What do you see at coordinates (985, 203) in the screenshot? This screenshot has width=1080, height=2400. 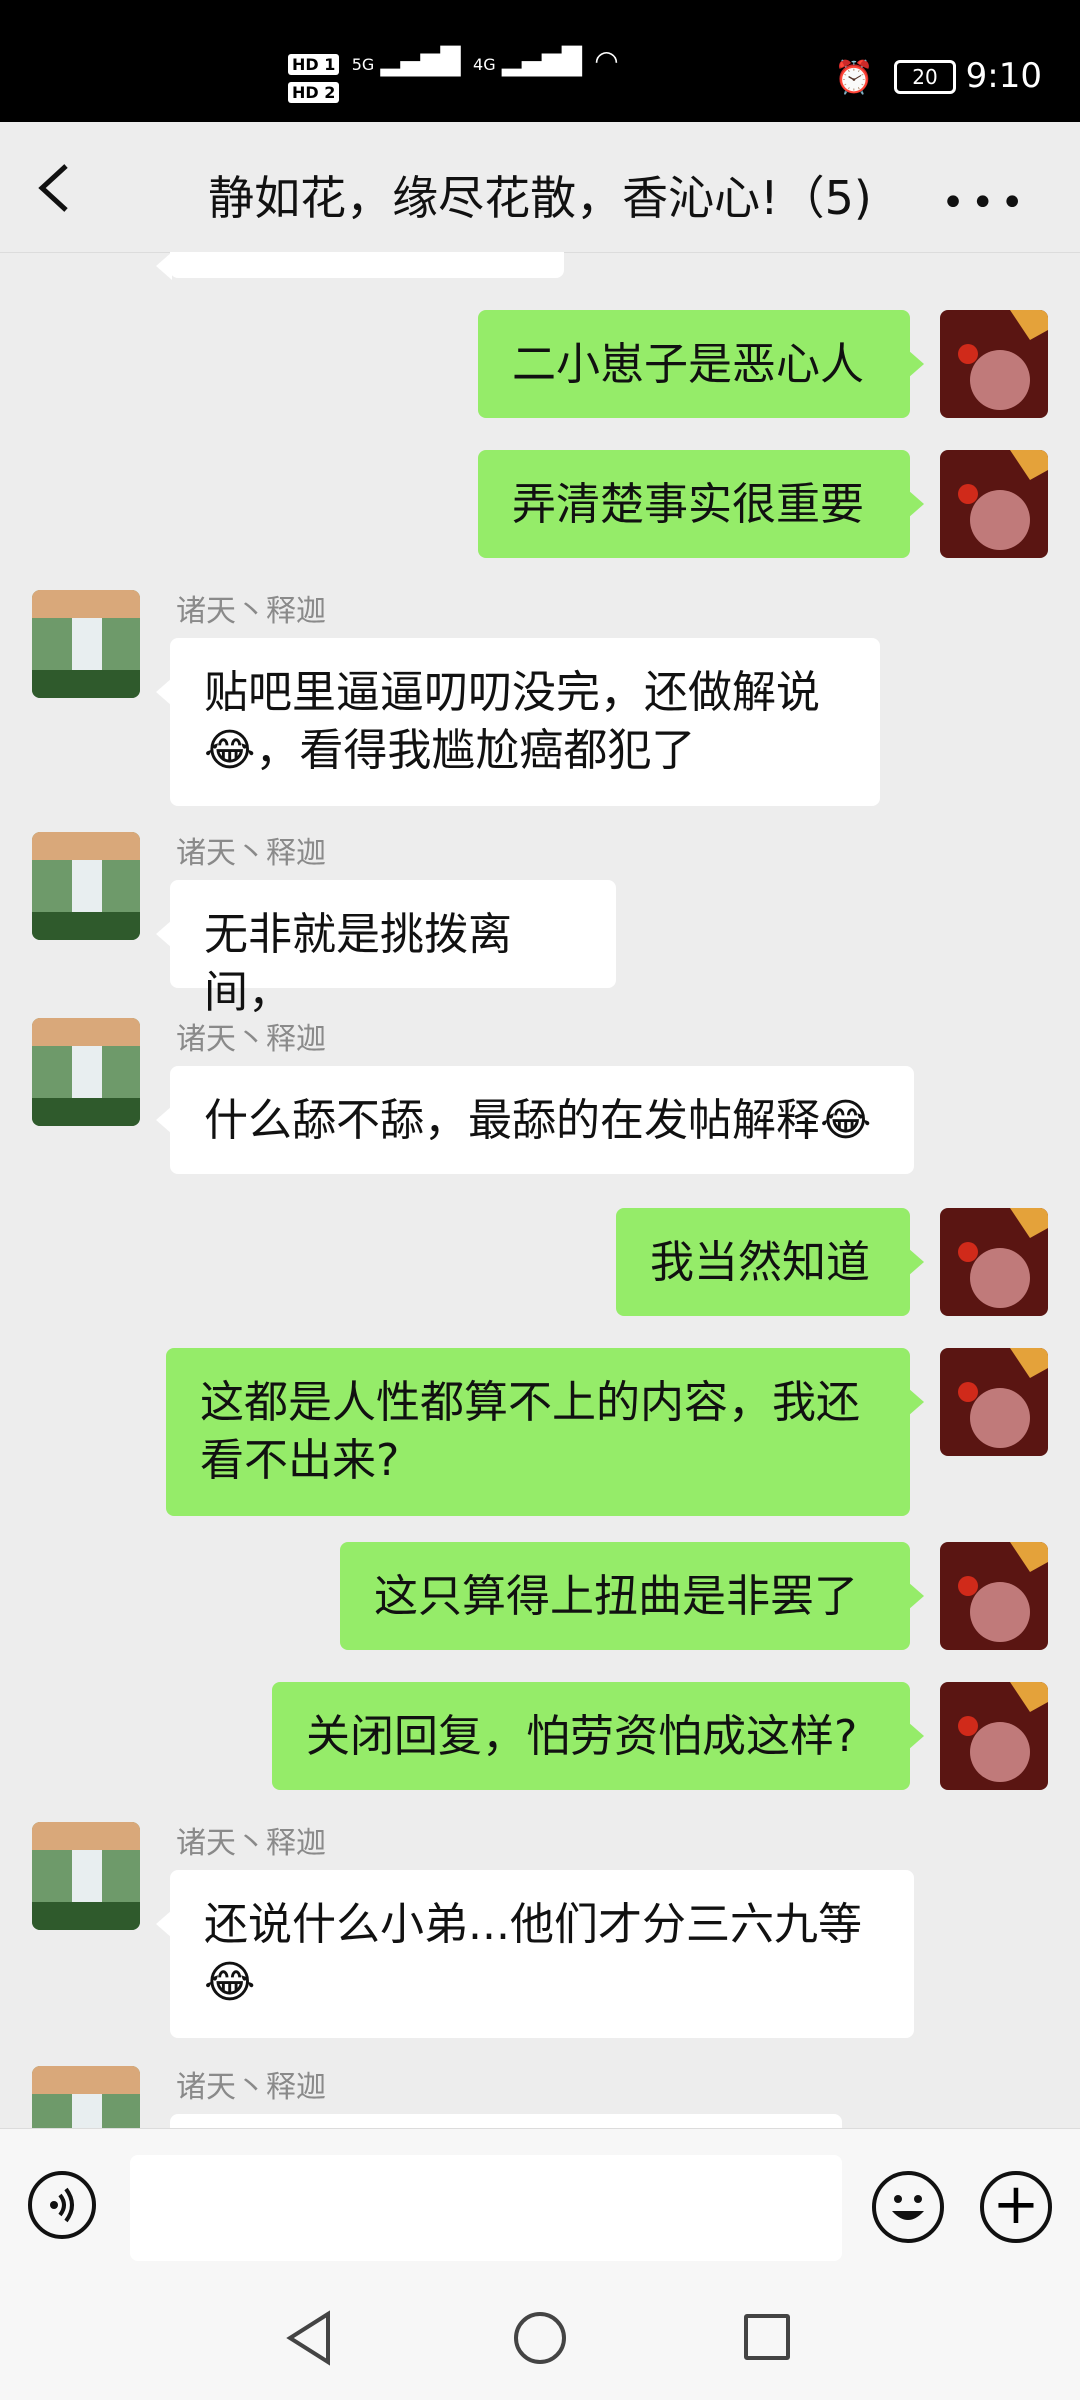 I see `more-options-icon: •••` at bounding box center [985, 203].